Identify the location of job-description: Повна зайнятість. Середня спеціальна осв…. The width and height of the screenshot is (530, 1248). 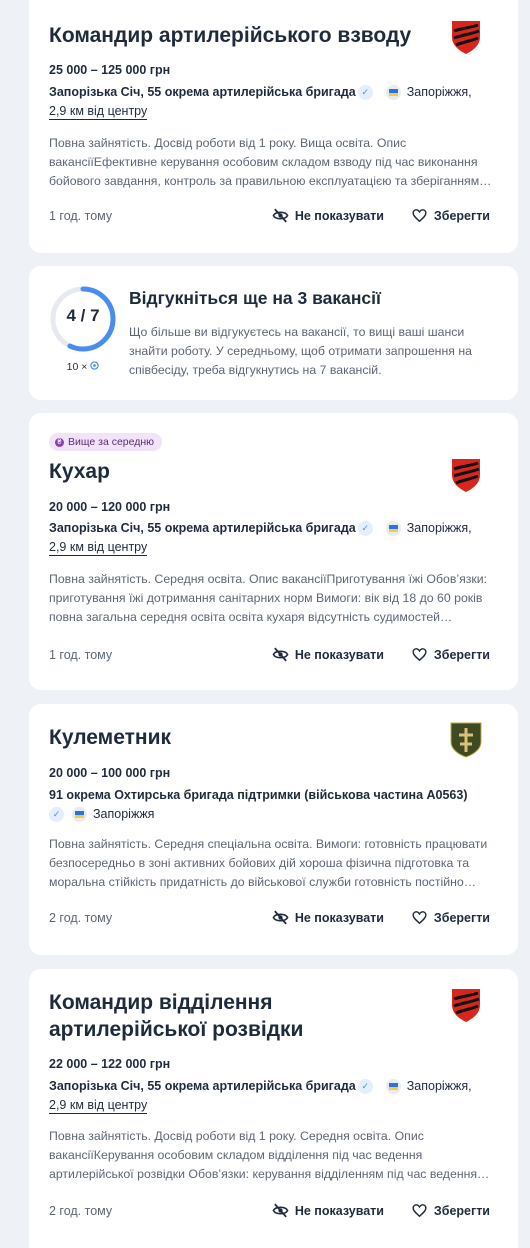
(268, 863).